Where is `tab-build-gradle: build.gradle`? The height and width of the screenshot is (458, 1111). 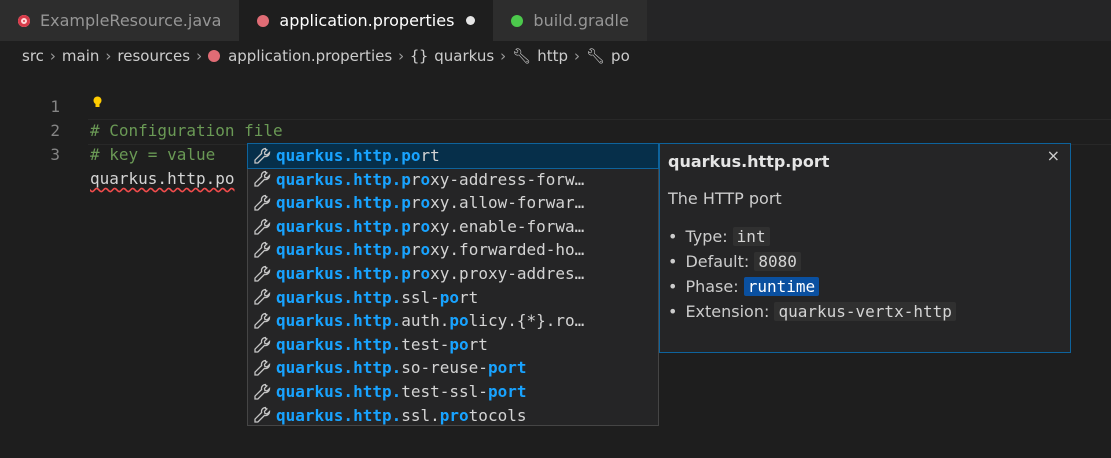
tab-build-gradle: build.gradle is located at coordinates (570, 20).